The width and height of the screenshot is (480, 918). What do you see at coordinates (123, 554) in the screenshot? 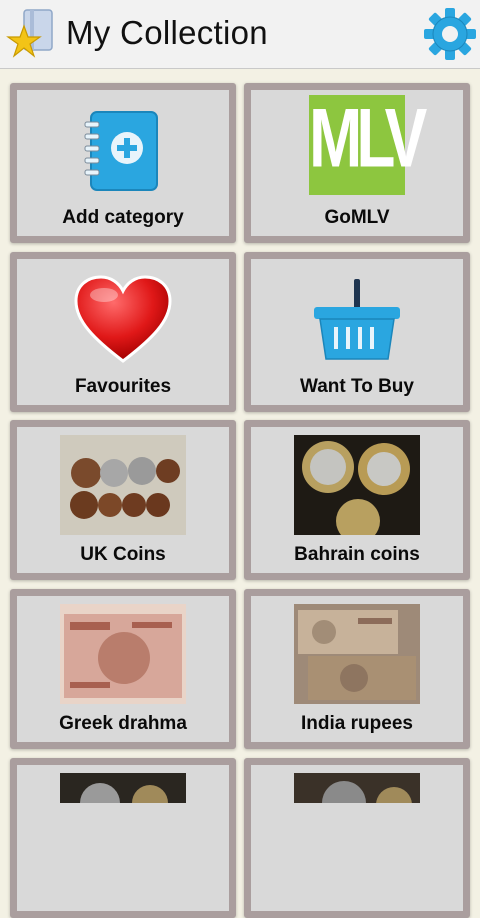
I see `tile-label: UK Coins` at bounding box center [123, 554].